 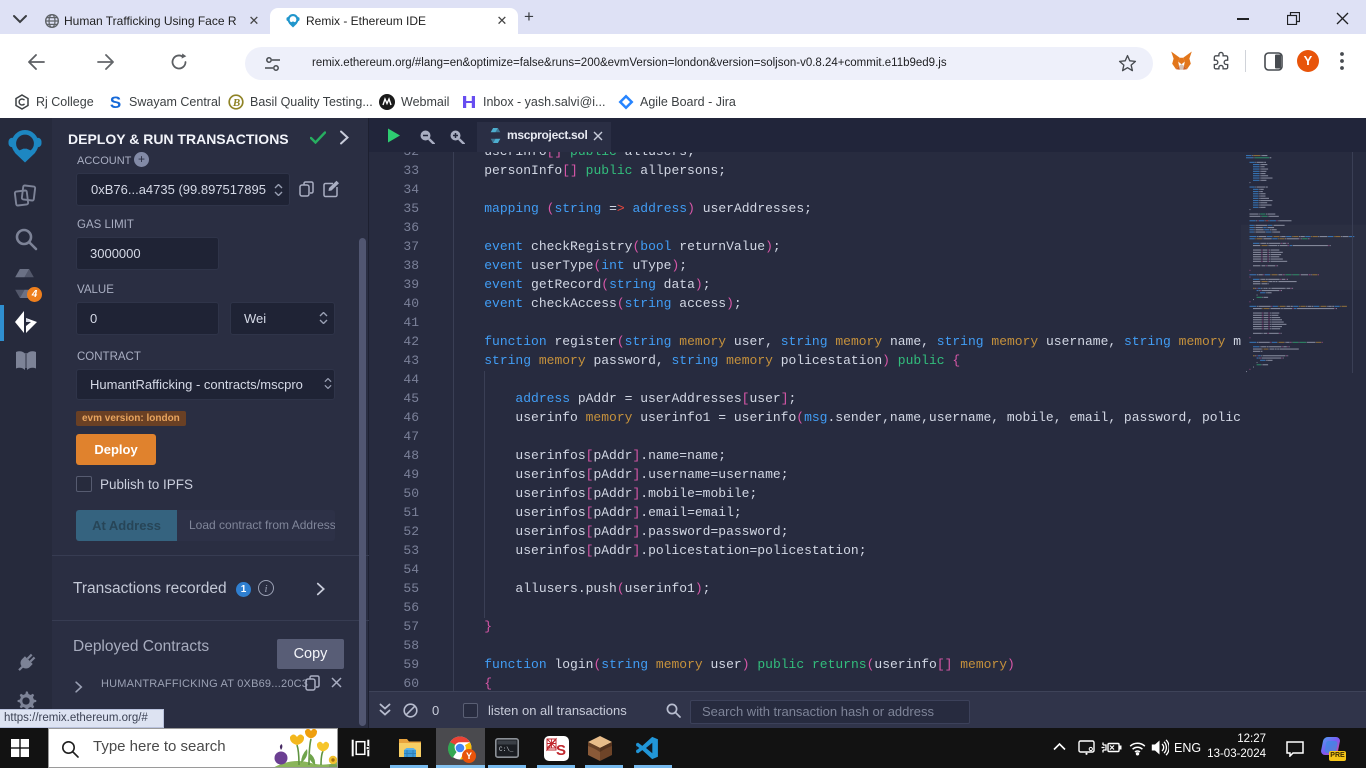 What do you see at coordinates (236, 103) in the screenshot?
I see `svg-text: B` at bounding box center [236, 103].